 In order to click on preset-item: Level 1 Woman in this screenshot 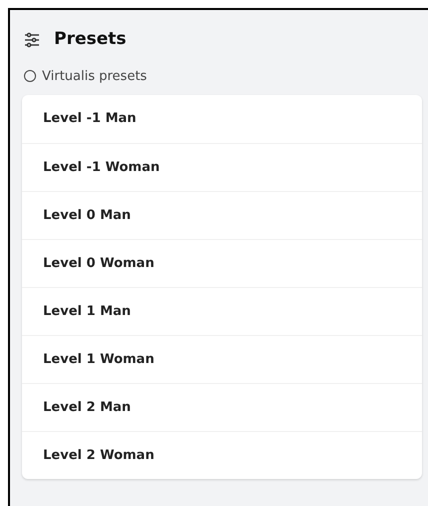, I will do `click(222, 359)`.